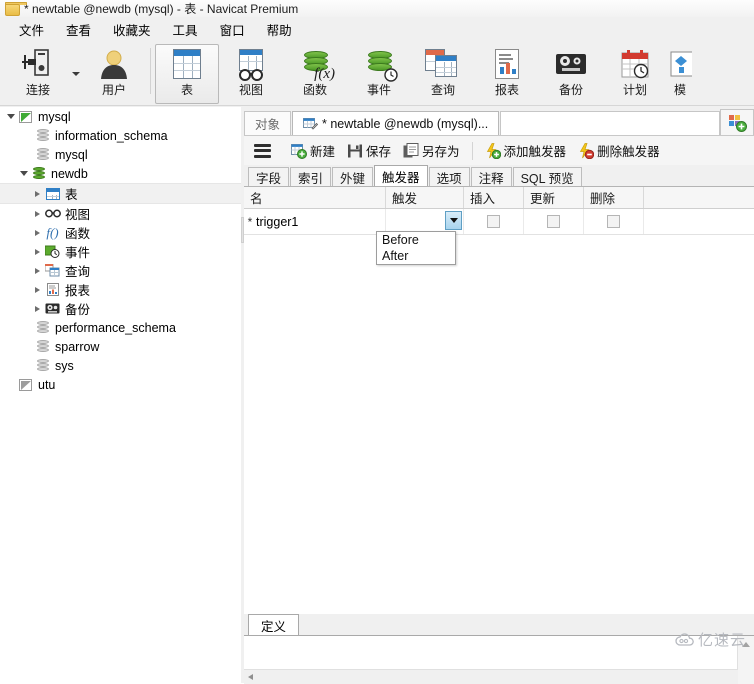 Image resolution: width=754 pixels, height=684 pixels. I want to click on cell-delete, so click(614, 221).